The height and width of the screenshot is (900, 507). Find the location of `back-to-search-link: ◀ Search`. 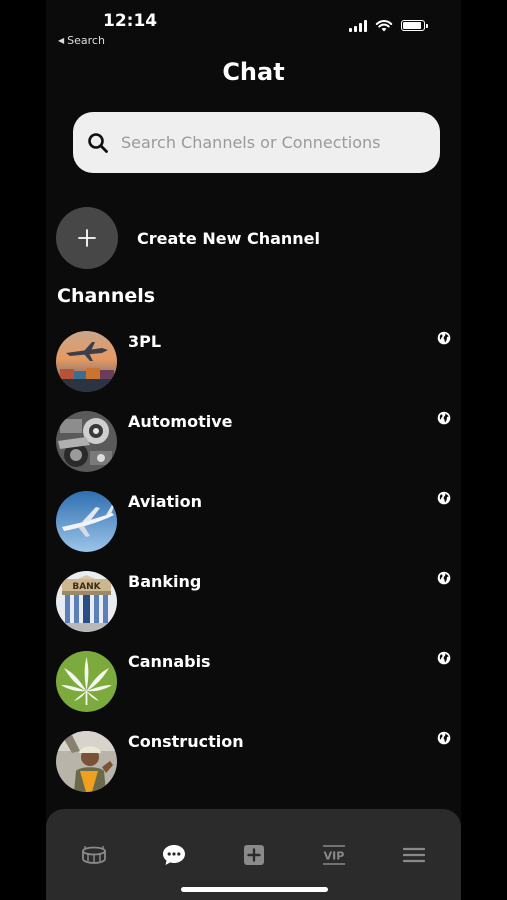

back-to-search-link: ◀ Search is located at coordinates (81, 40).